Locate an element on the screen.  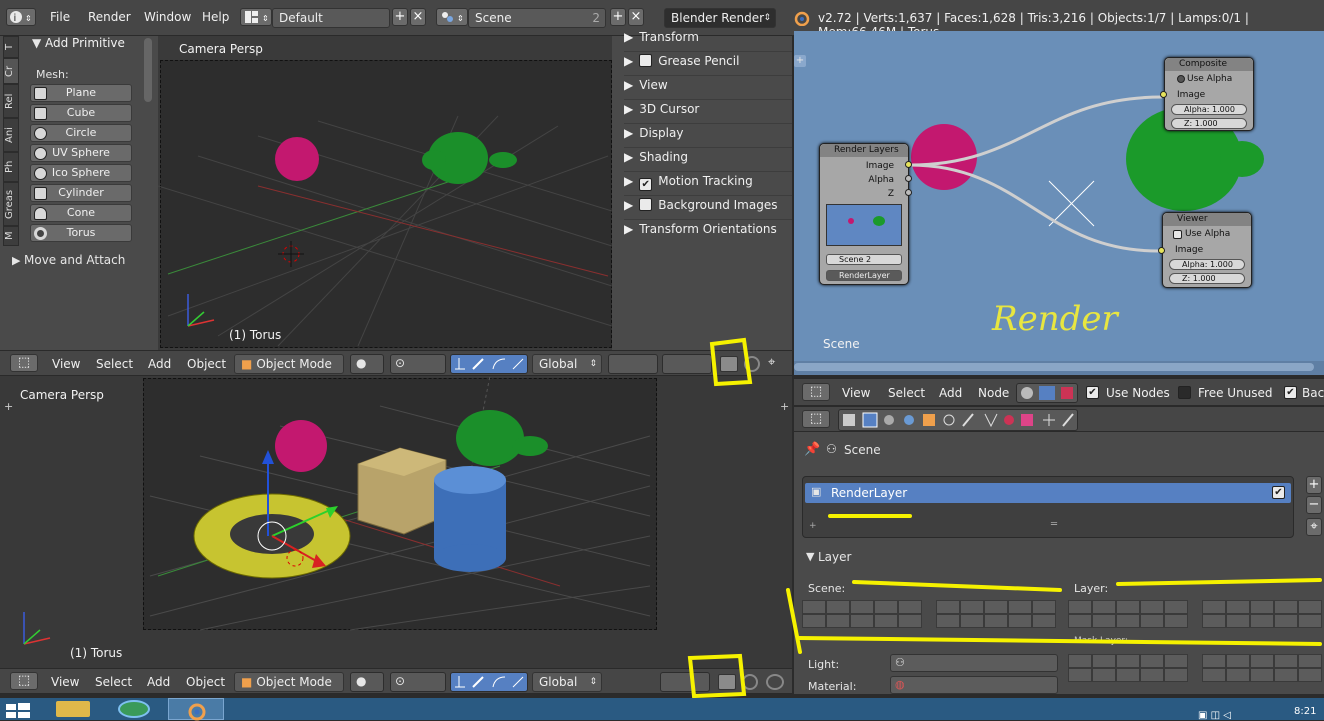
light-override-field: ⚇ is located at coordinates (974, 663).